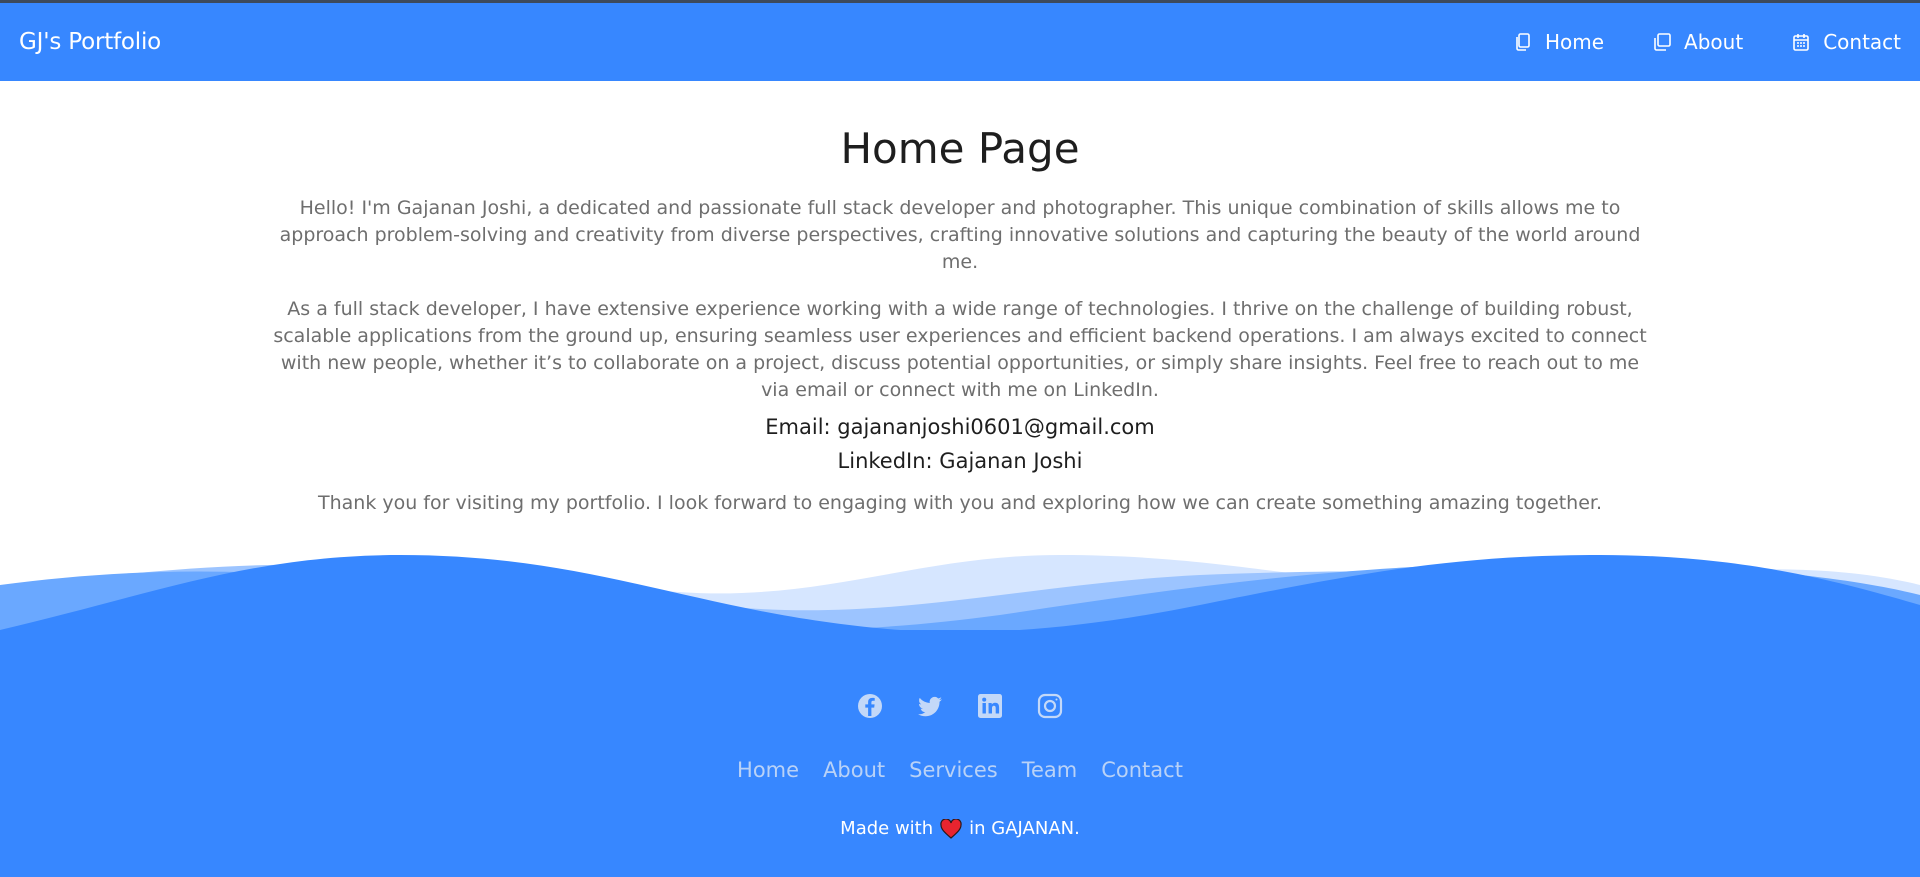 The height and width of the screenshot is (877, 1920). What do you see at coordinates (930, 706) in the screenshot?
I see `twitter-icon` at bounding box center [930, 706].